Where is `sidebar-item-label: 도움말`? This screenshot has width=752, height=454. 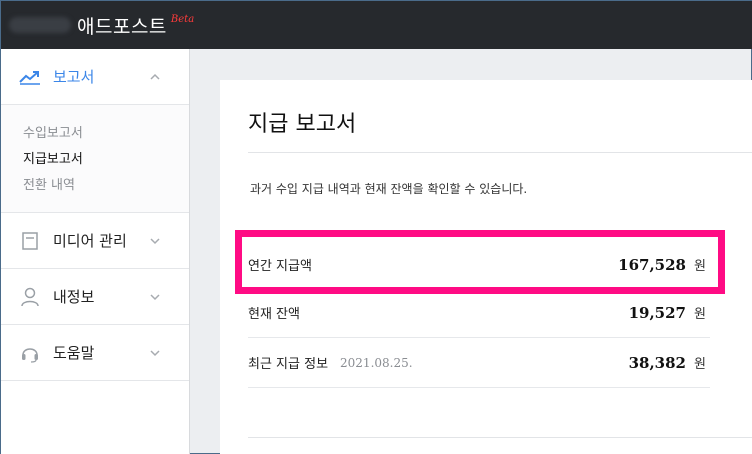
sidebar-item-label: 도움말 is located at coordinates (74, 353).